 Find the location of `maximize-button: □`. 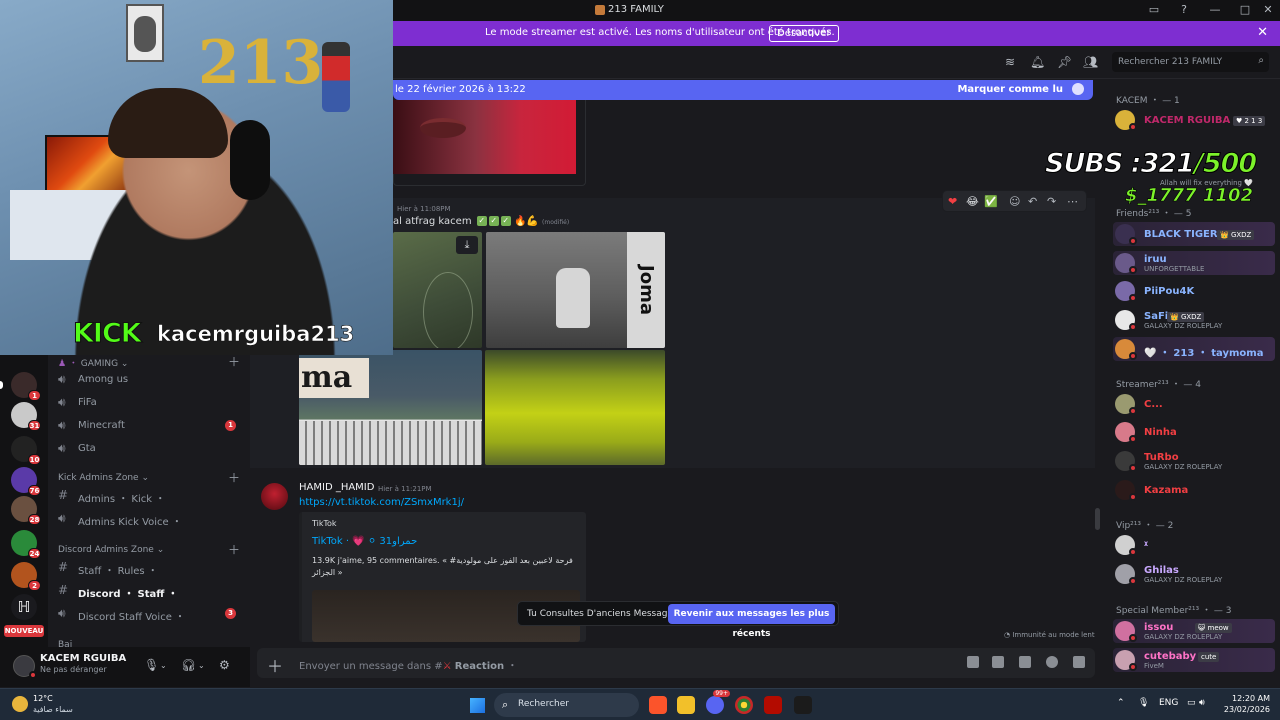

maximize-button: □ is located at coordinates (1245, 10).